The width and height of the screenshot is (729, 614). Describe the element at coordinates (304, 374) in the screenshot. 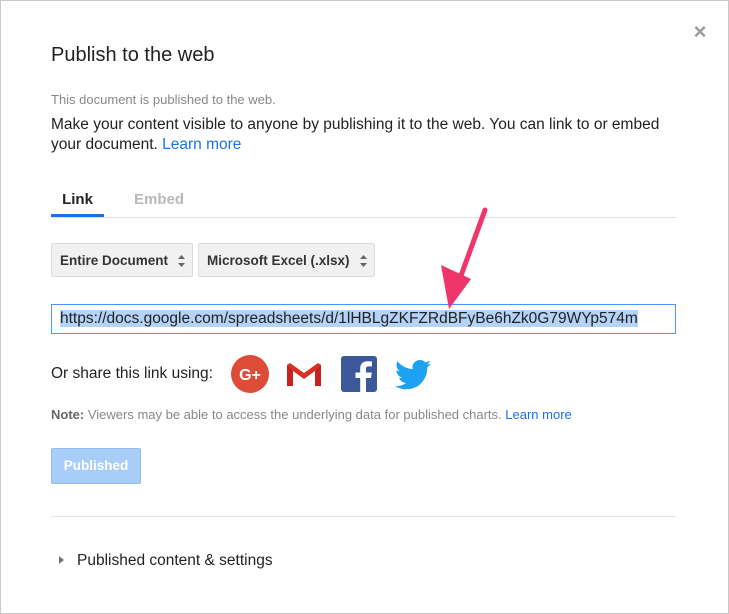

I see `gmail-icon` at that location.